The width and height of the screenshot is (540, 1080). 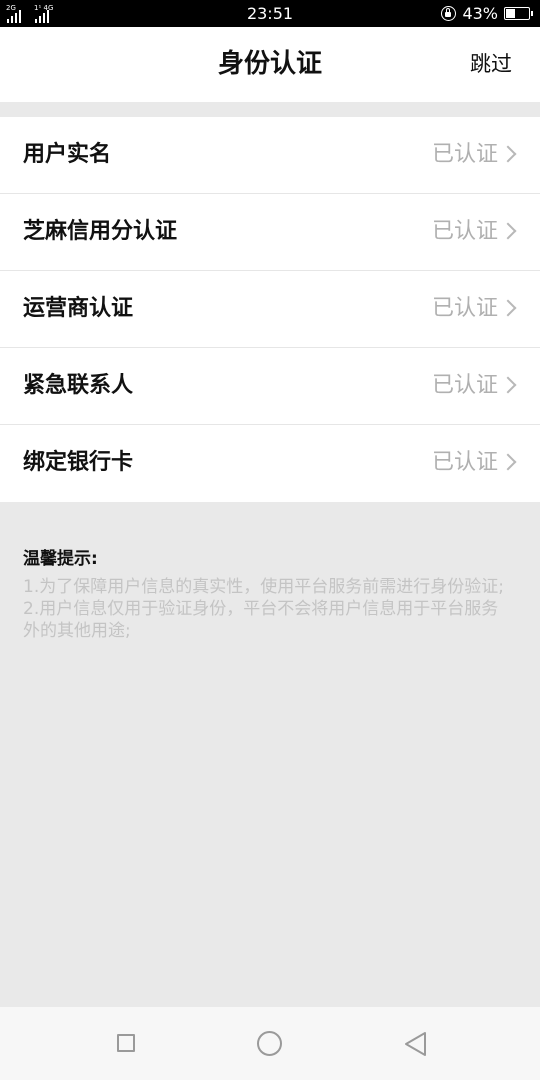 What do you see at coordinates (126, 1043) in the screenshot?
I see `recent-apps-icon` at bounding box center [126, 1043].